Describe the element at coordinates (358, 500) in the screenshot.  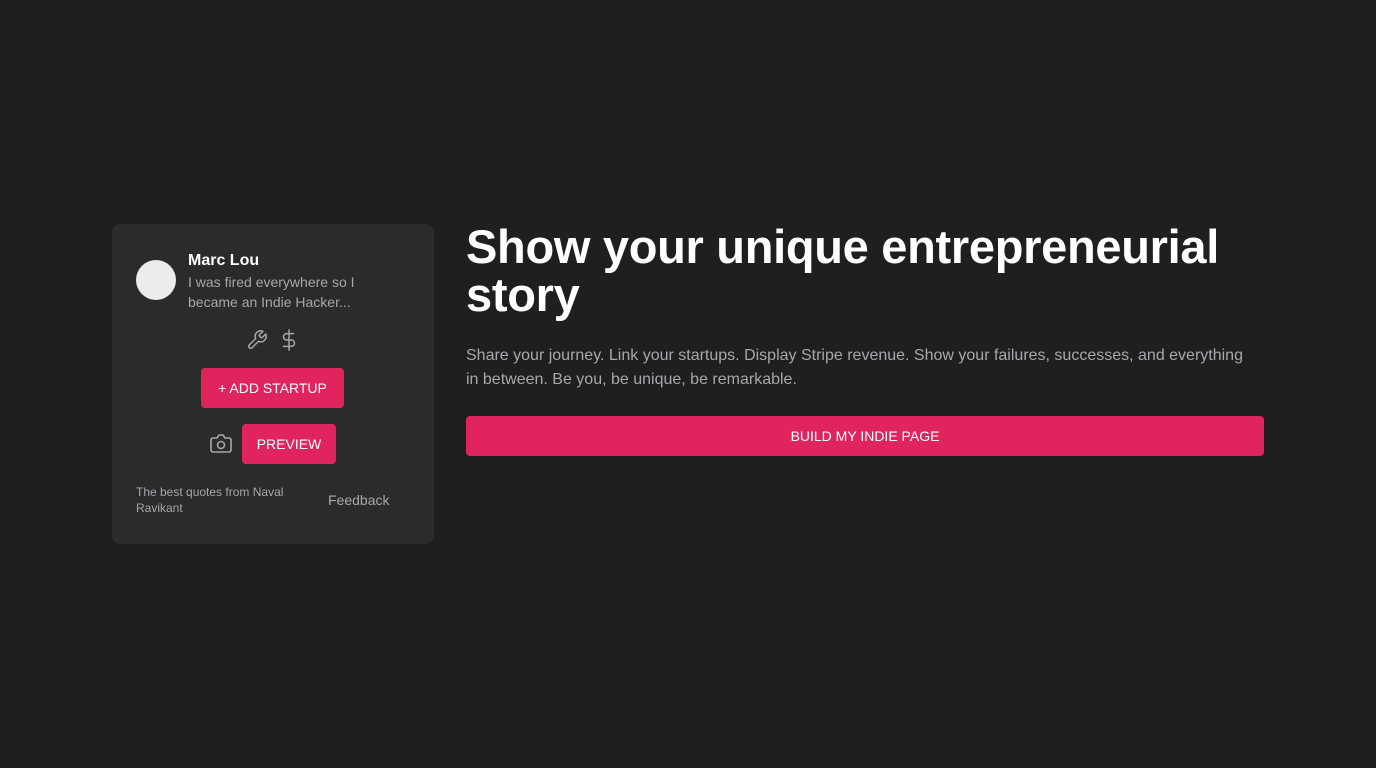
I see `feedback-link: Feedback` at that location.